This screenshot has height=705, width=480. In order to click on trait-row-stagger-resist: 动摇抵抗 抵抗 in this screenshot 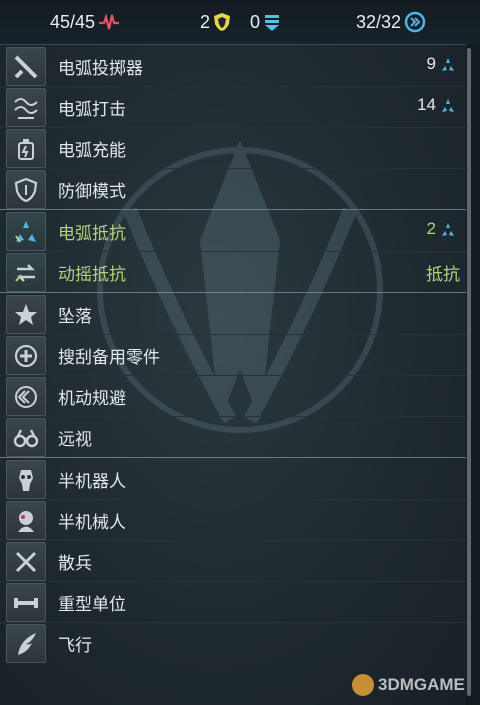, I will do `click(233, 271)`.